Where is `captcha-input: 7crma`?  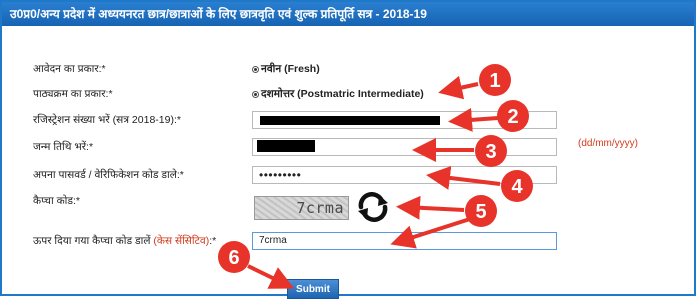
captcha-input: 7crma is located at coordinates (404, 241).